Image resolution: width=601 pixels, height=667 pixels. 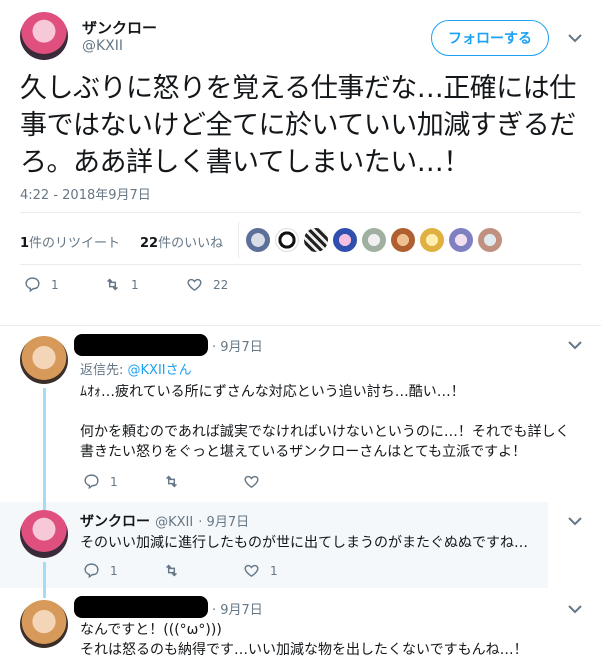 What do you see at coordinates (104, 370) in the screenshot?
I see `reply-to-prefix: 返信先:` at bounding box center [104, 370].